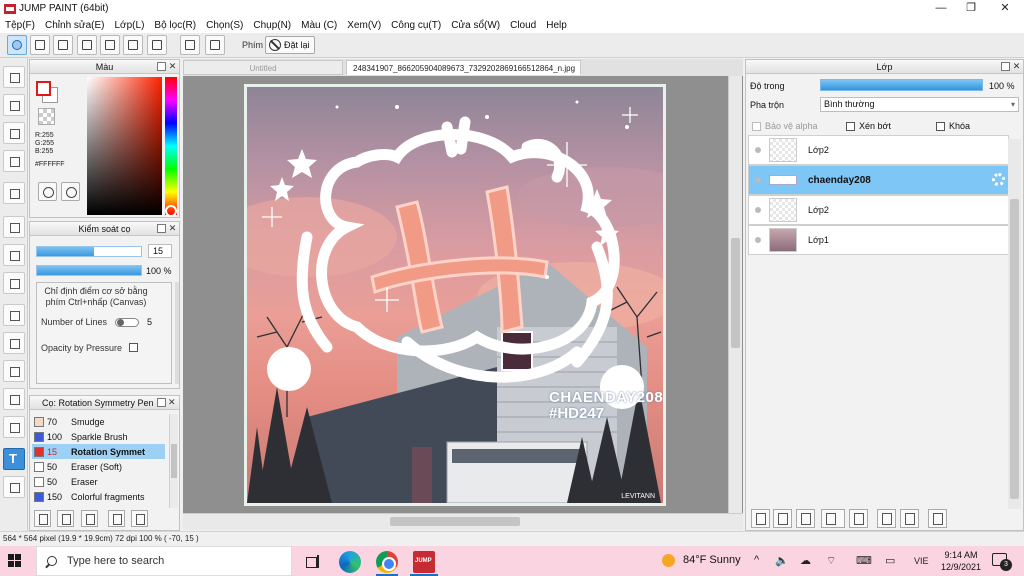  What do you see at coordinates (47, 191) in the screenshot?
I see `palette-button` at bounding box center [47, 191].